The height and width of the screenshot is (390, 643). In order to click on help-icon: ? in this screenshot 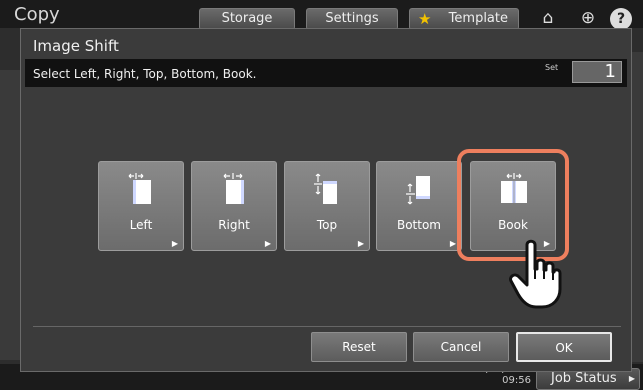, I will do `click(621, 19)`.